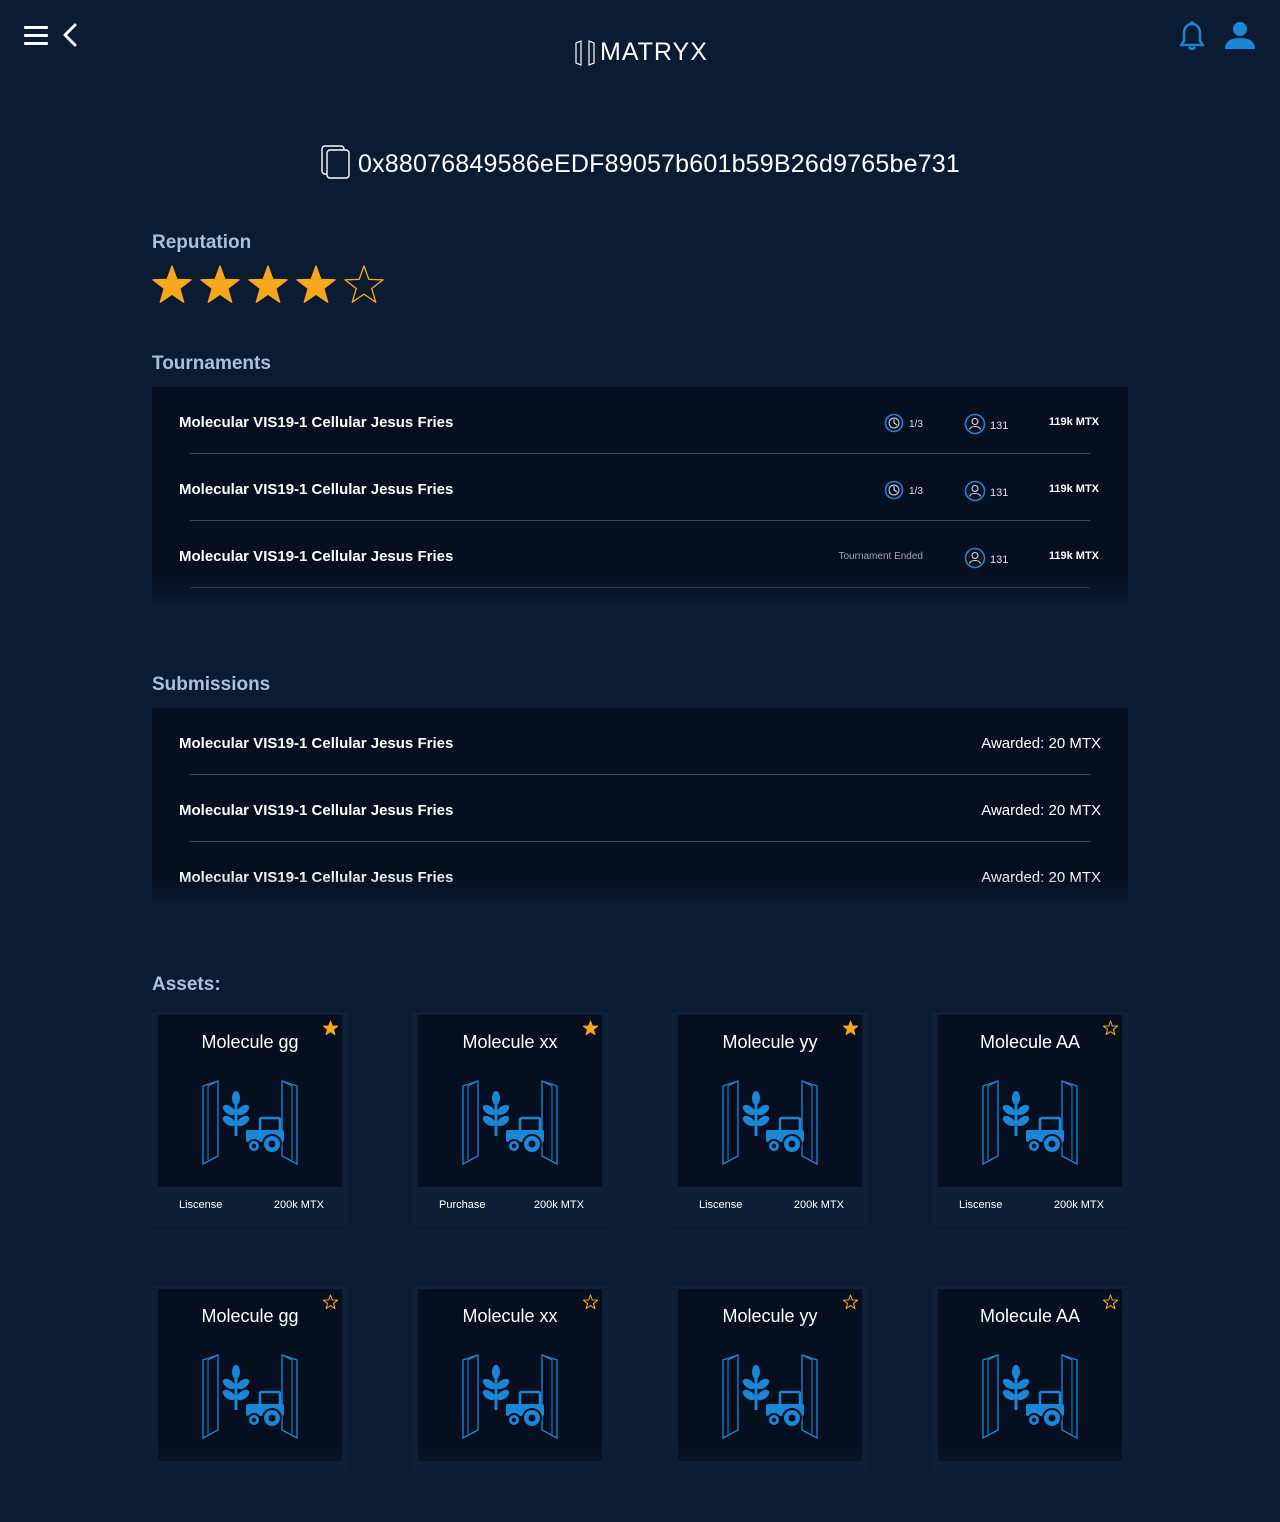 The width and height of the screenshot is (1280, 1522). I want to click on asset-card: Molecule gg Liscense 200k MTX, so click(250, 1118).